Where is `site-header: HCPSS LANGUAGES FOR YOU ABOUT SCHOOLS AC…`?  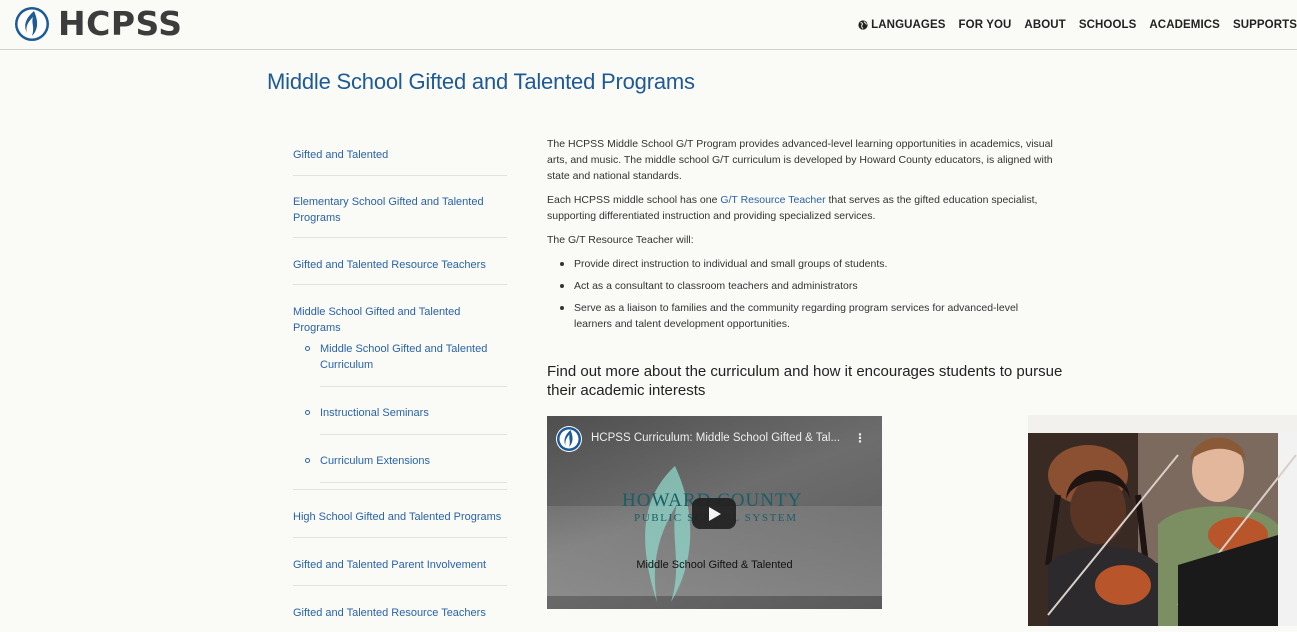 site-header: HCPSS LANGUAGES FOR YOU ABOUT SCHOOLS AC… is located at coordinates (648, 25).